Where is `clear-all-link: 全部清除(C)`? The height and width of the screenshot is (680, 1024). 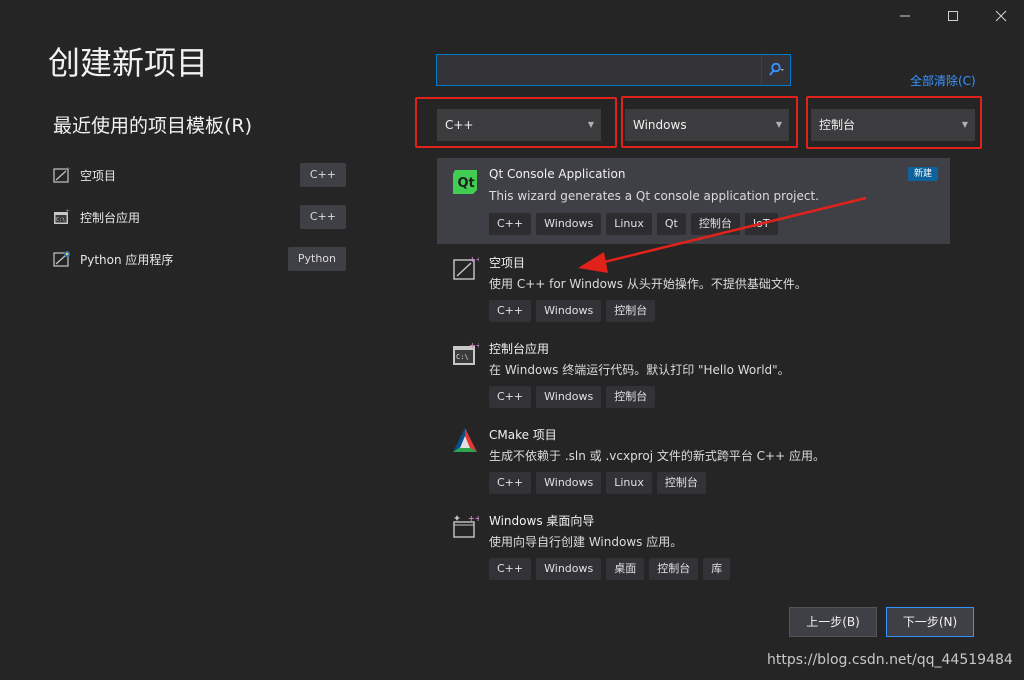
clear-all-link: 全部清除(C) is located at coordinates (943, 80).